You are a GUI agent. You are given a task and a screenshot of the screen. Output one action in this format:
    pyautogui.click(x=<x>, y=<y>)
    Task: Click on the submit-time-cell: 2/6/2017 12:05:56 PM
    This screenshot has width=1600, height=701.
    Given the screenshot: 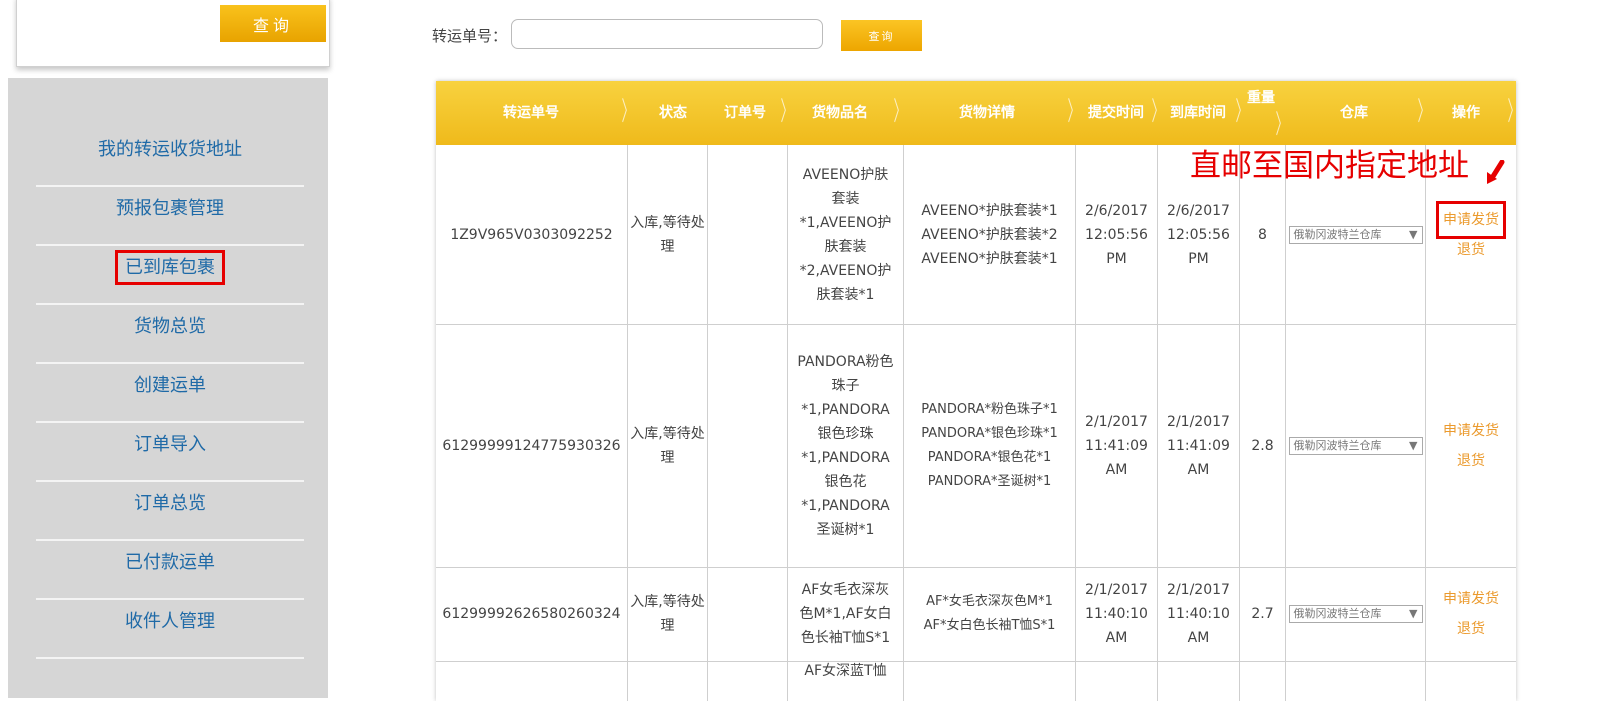 What is the action you would take?
    pyautogui.click(x=1117, y=234)
    